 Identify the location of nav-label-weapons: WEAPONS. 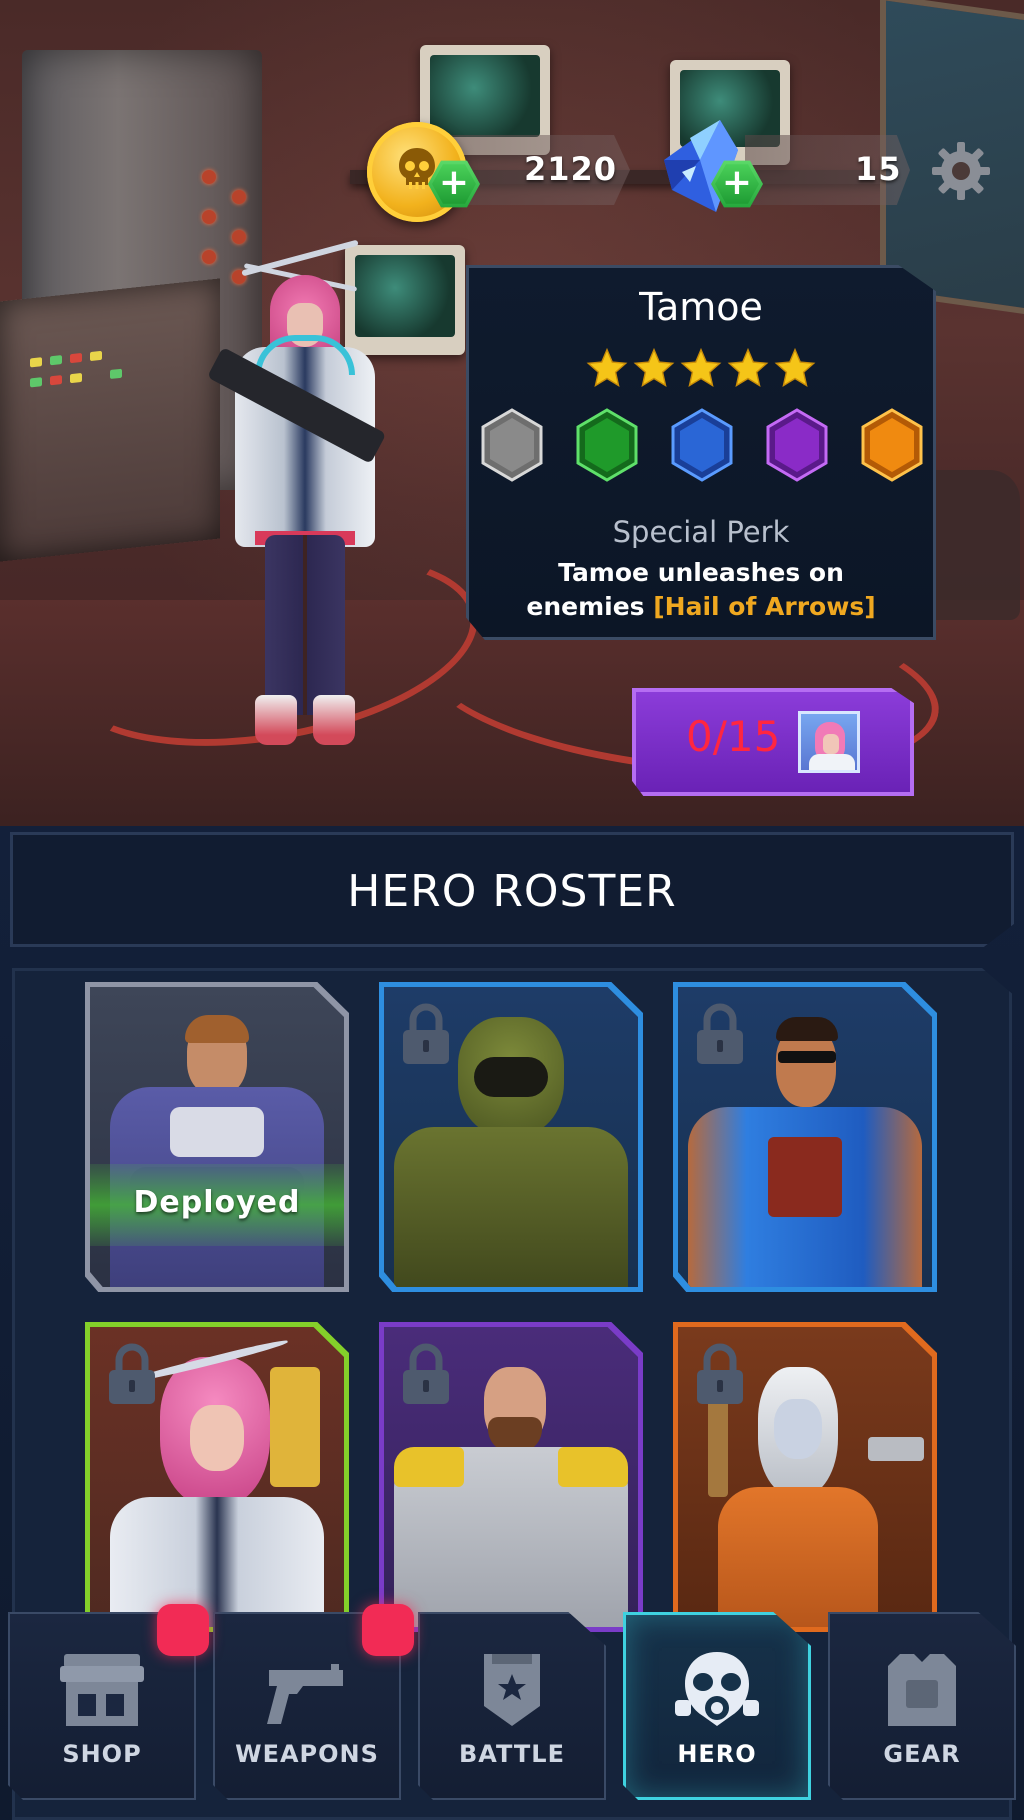
(307, 1754).